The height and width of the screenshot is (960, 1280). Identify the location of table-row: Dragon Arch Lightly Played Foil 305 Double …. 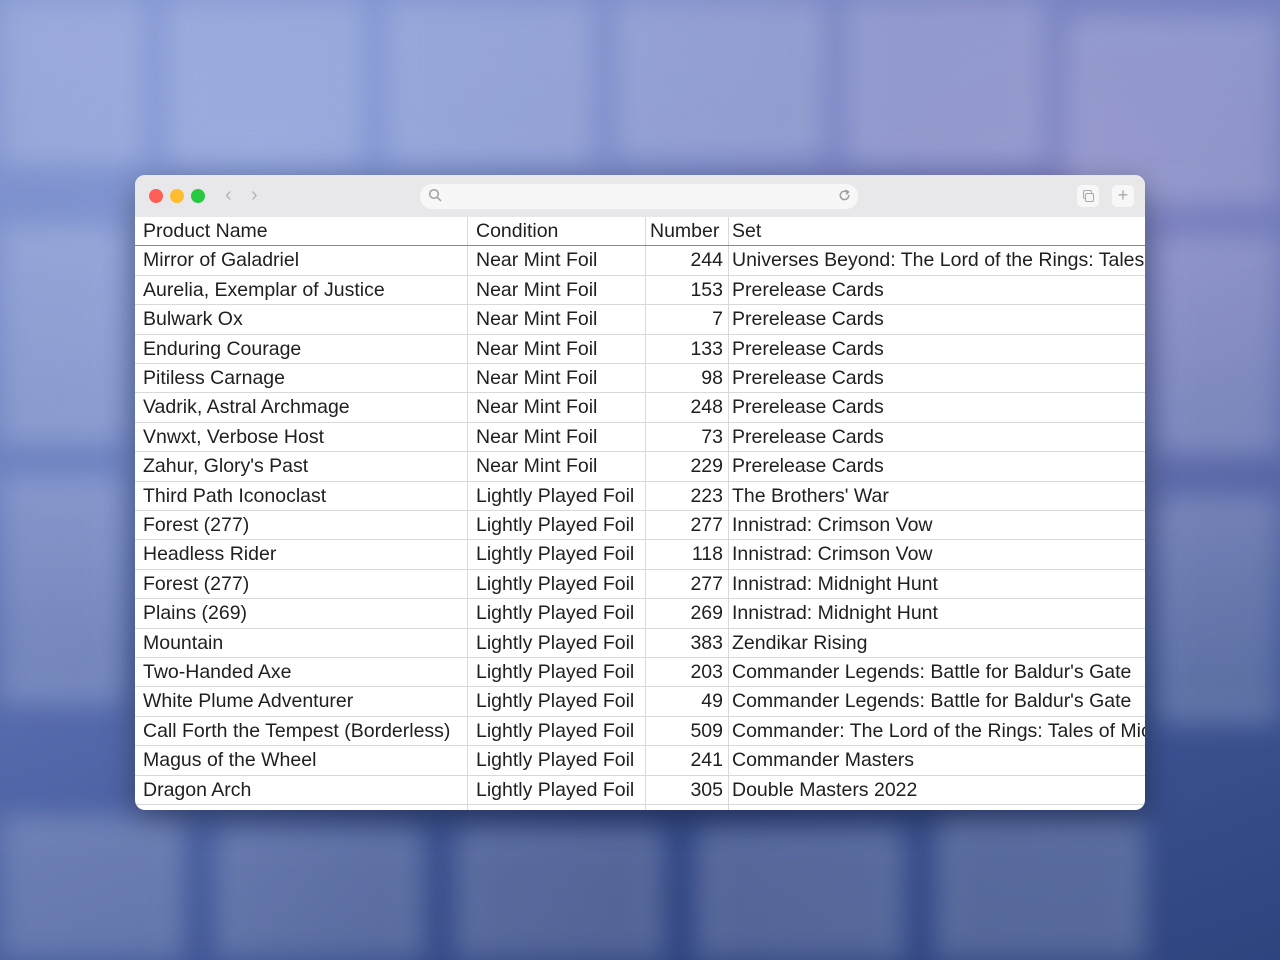
(640, 790).